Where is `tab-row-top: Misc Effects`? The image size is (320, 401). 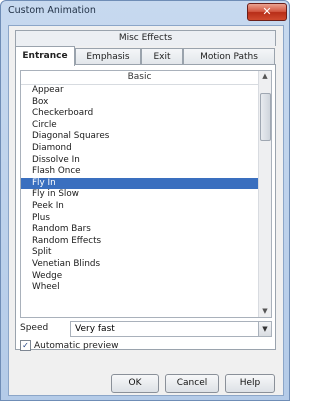
tab-row-top: Misc Effects is located at coordinates (145, 38).